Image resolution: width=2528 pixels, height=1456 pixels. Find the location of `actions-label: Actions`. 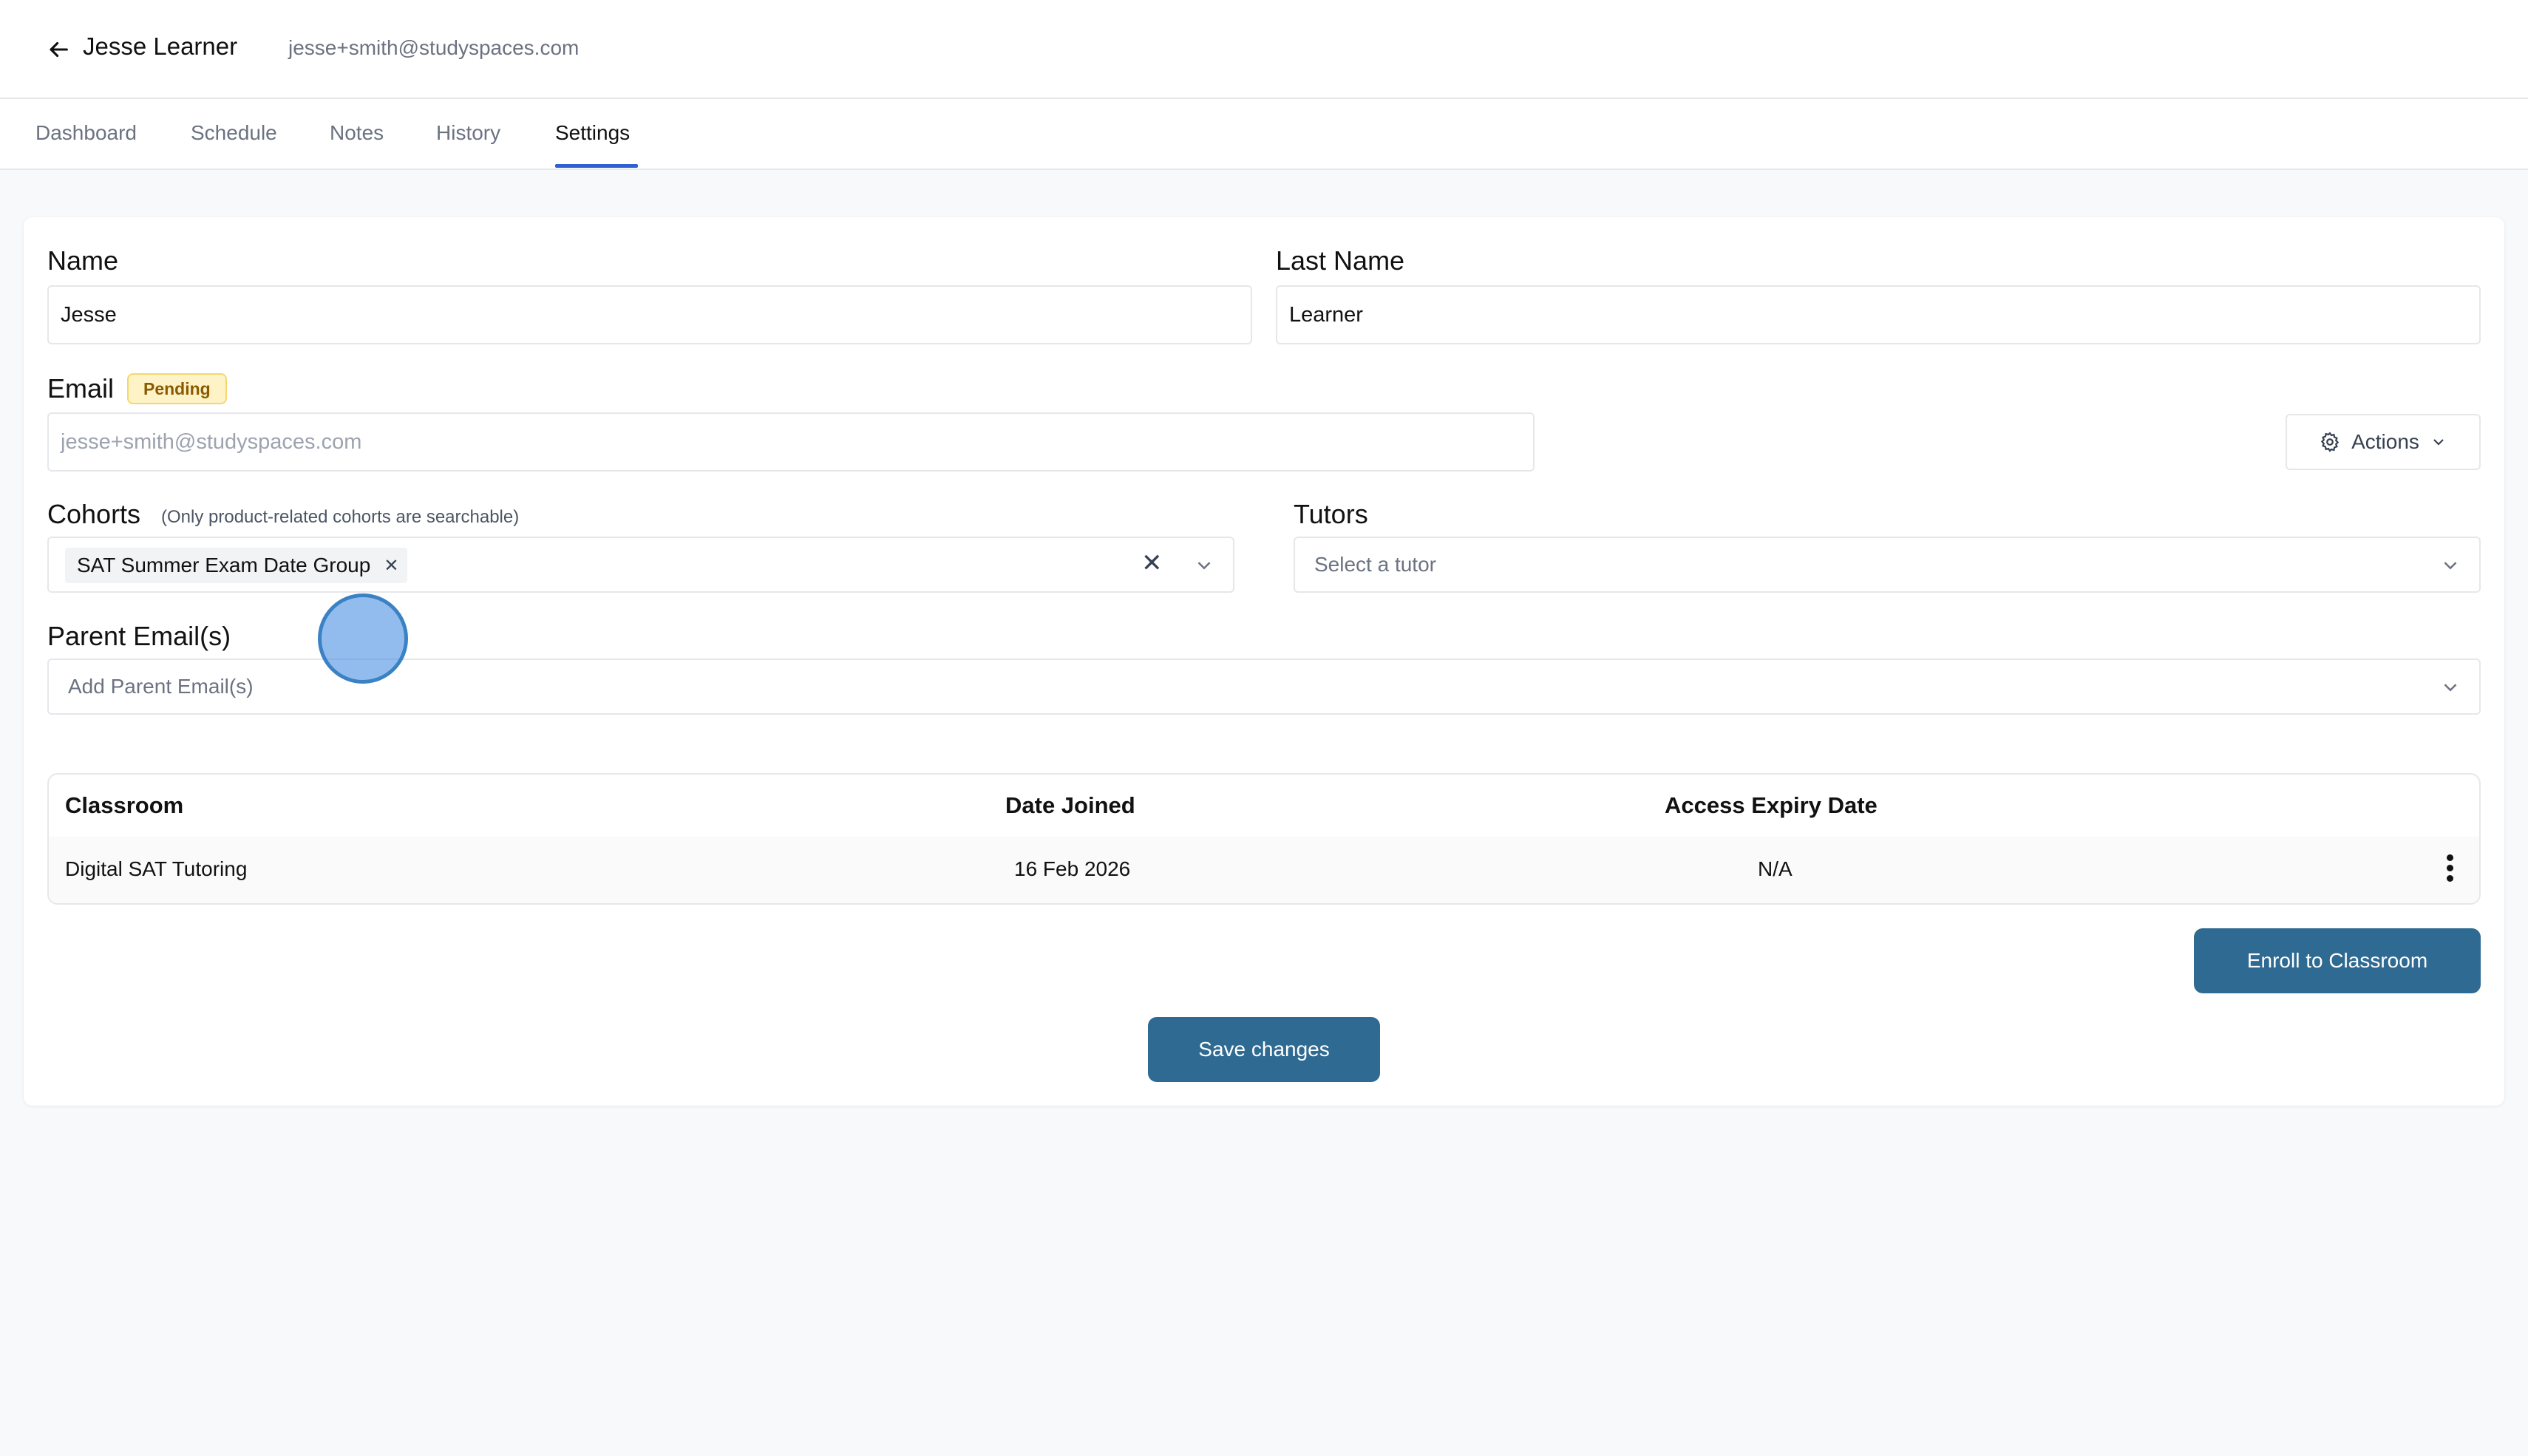

actions-label: Actions is located at coordinates (2385, 441).